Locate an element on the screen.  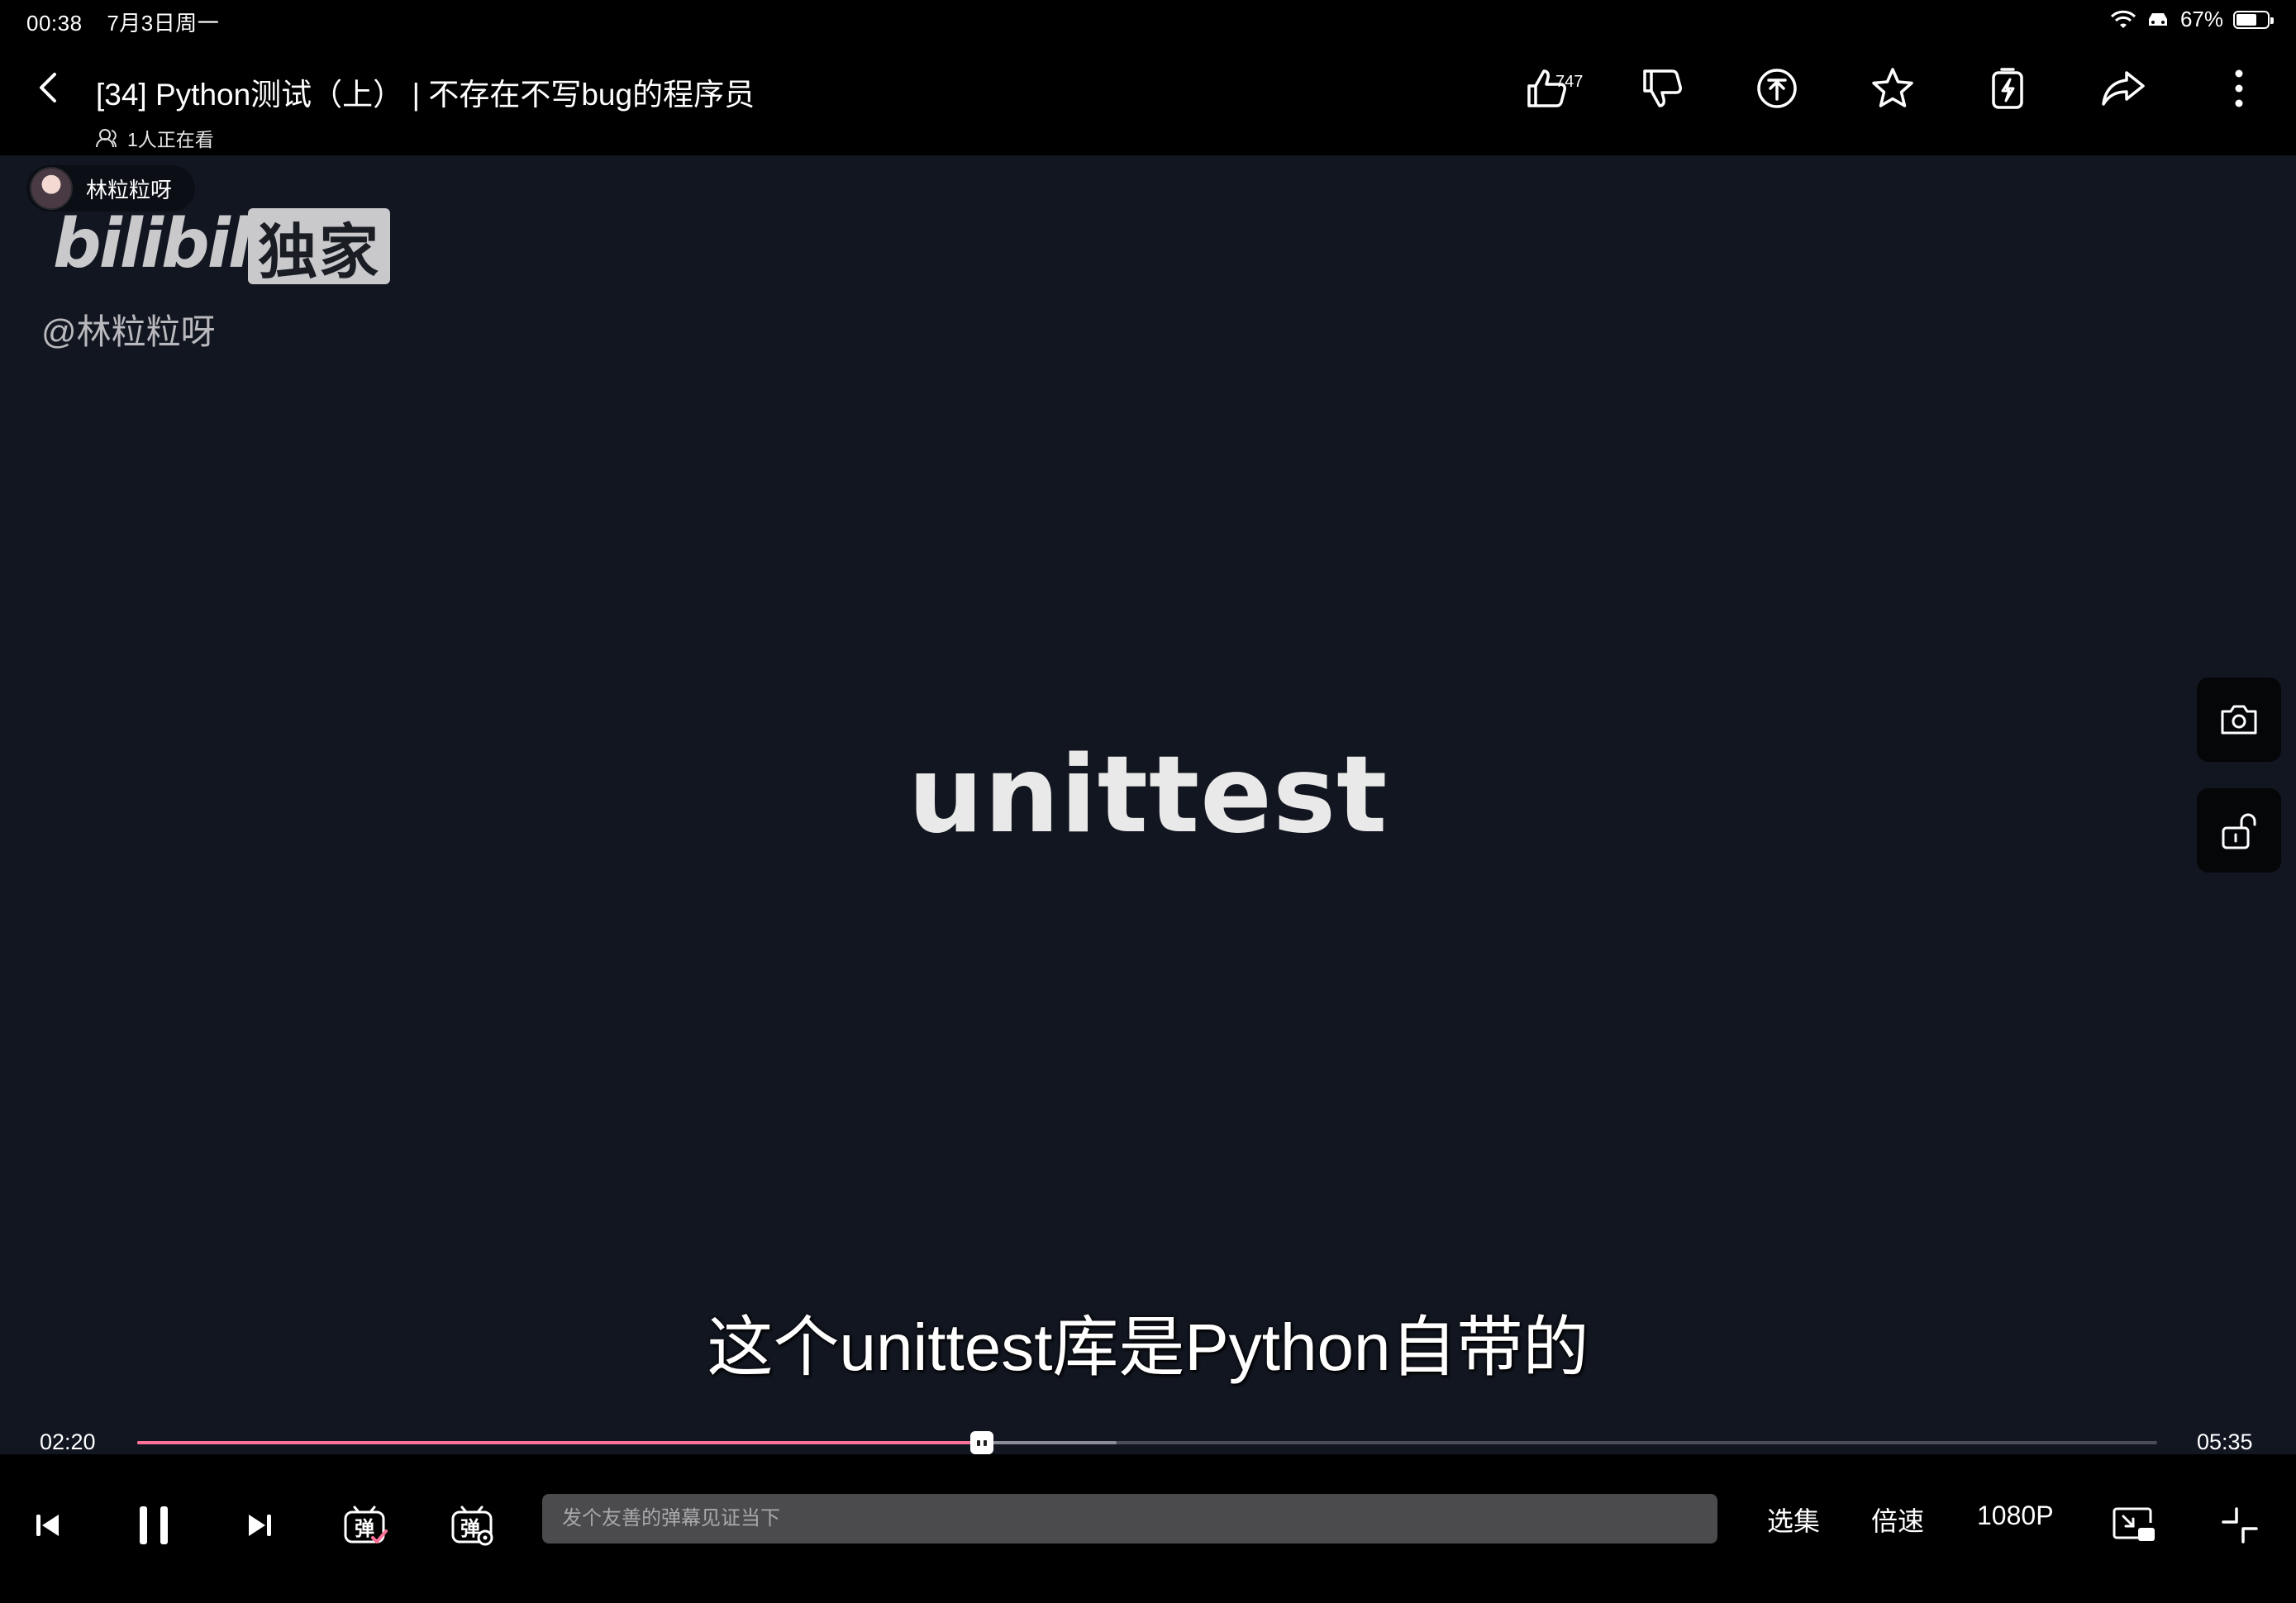
camera-icon is located at coordinates (2239, 720).